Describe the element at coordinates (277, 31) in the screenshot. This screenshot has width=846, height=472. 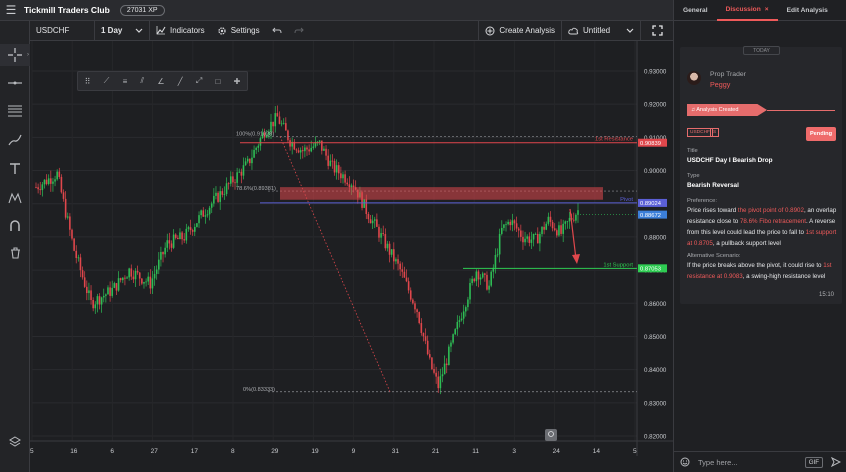
I see `undo-button` at that location.